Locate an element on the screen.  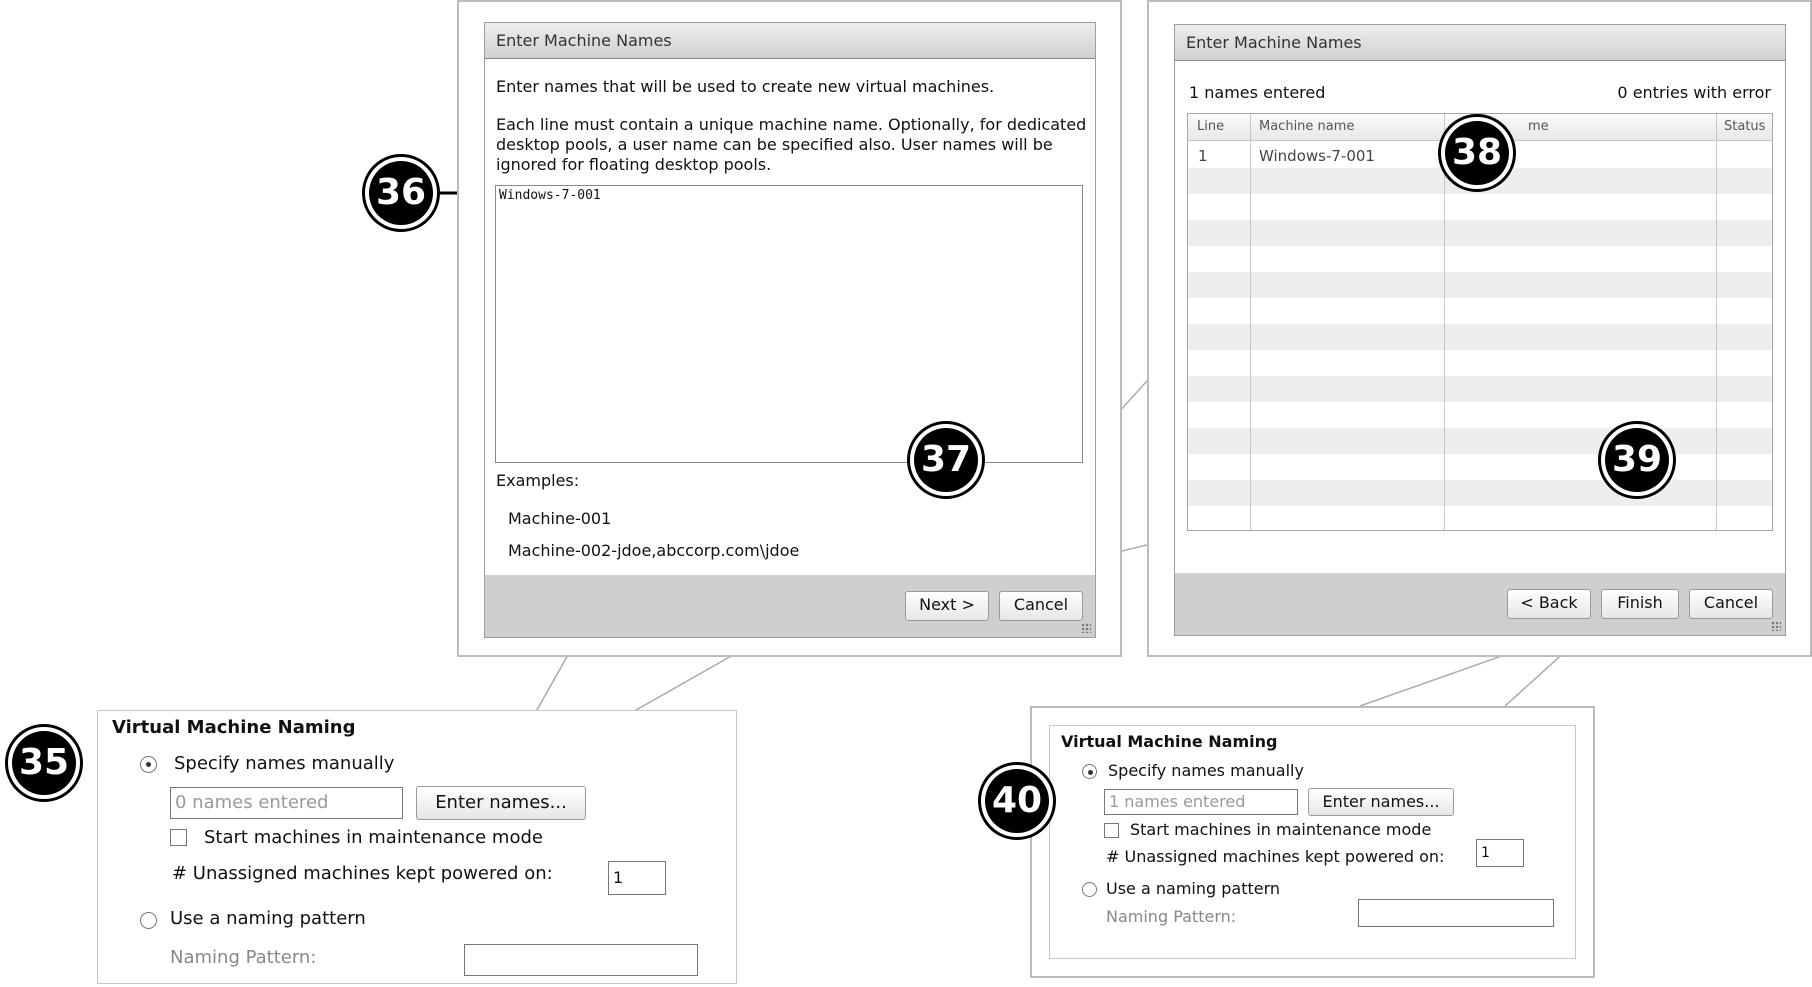
callout-38: 38 is located at coordinates (1477, 153).